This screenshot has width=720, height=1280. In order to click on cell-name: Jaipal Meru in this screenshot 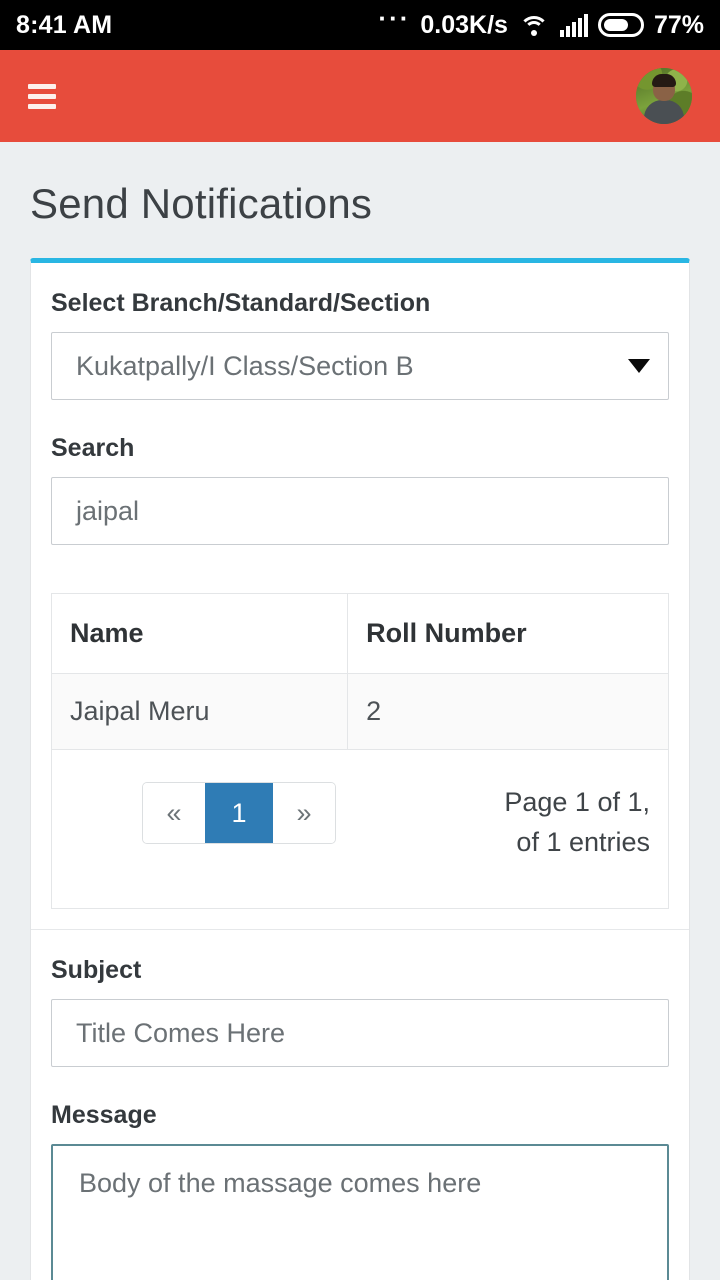, I will do `click(200, 711)`.